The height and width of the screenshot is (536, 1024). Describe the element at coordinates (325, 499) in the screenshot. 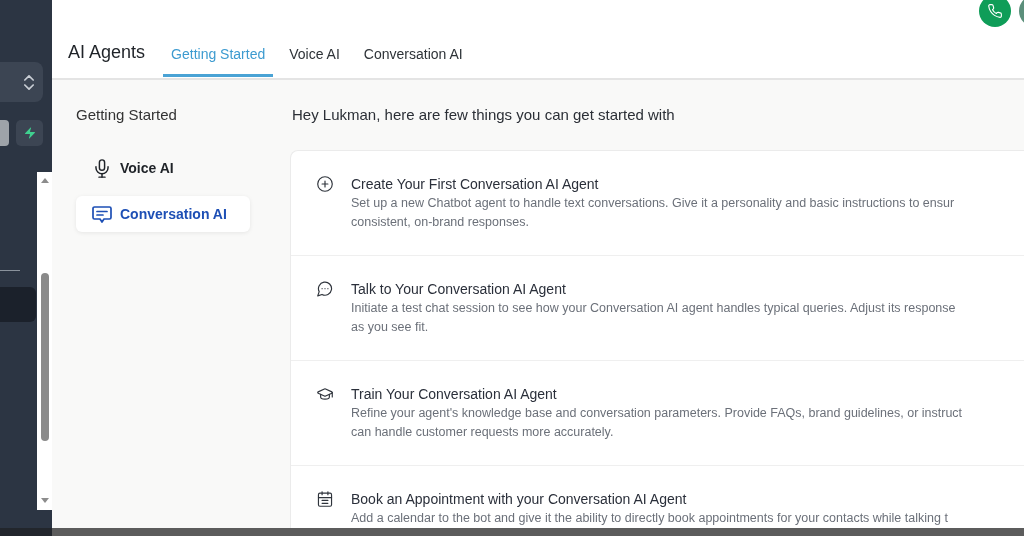

I see `calendar-icon` at that location.